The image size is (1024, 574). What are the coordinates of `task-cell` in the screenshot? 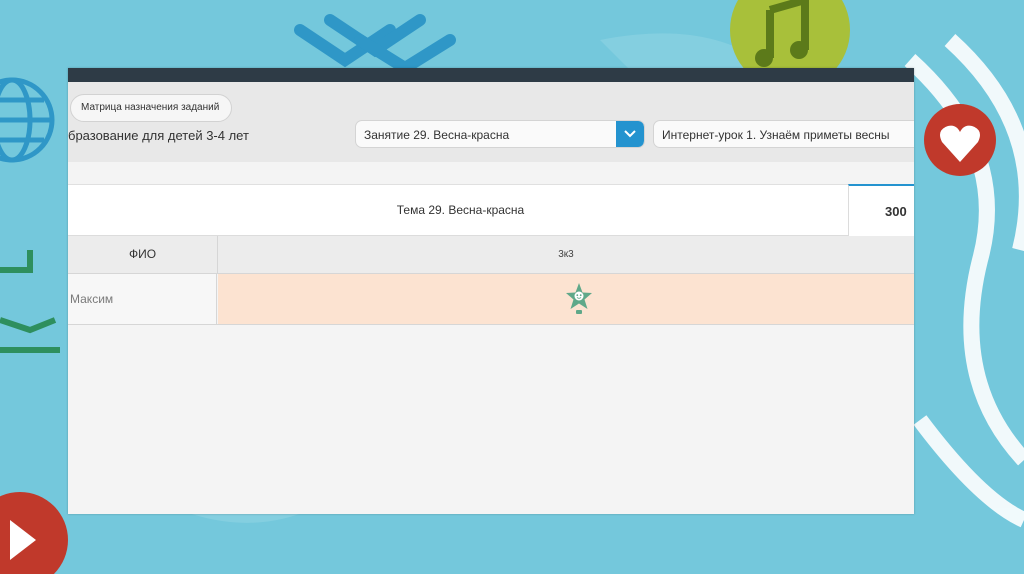 It's located at (566, 299).